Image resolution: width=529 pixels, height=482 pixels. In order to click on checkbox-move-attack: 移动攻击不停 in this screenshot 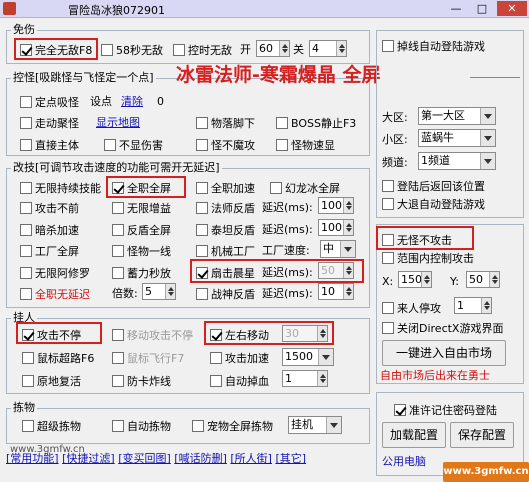, I will do `click(152, 334)`.